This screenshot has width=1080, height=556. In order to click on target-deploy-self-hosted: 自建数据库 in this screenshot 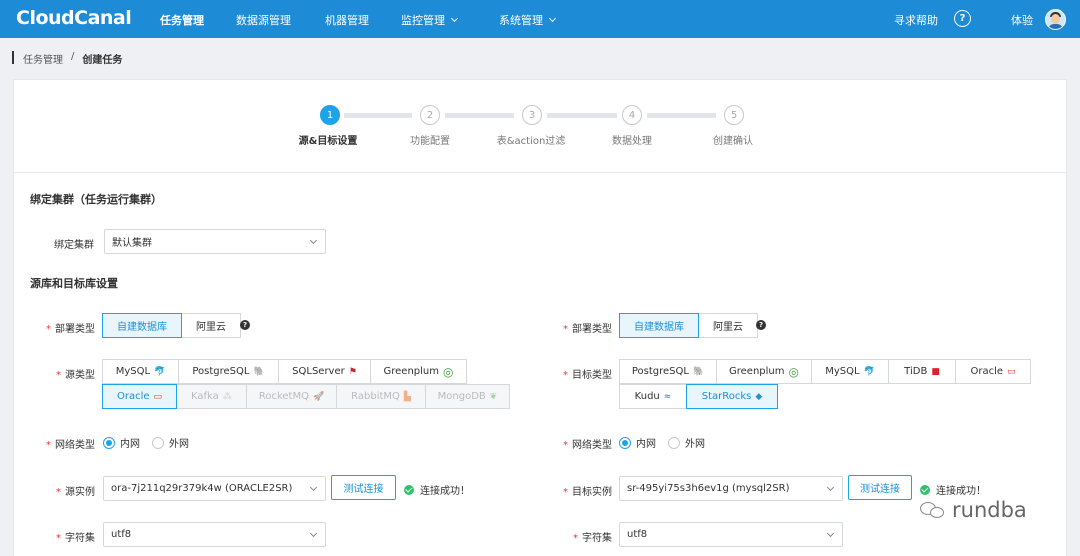, I will do `click(659, 325)`.